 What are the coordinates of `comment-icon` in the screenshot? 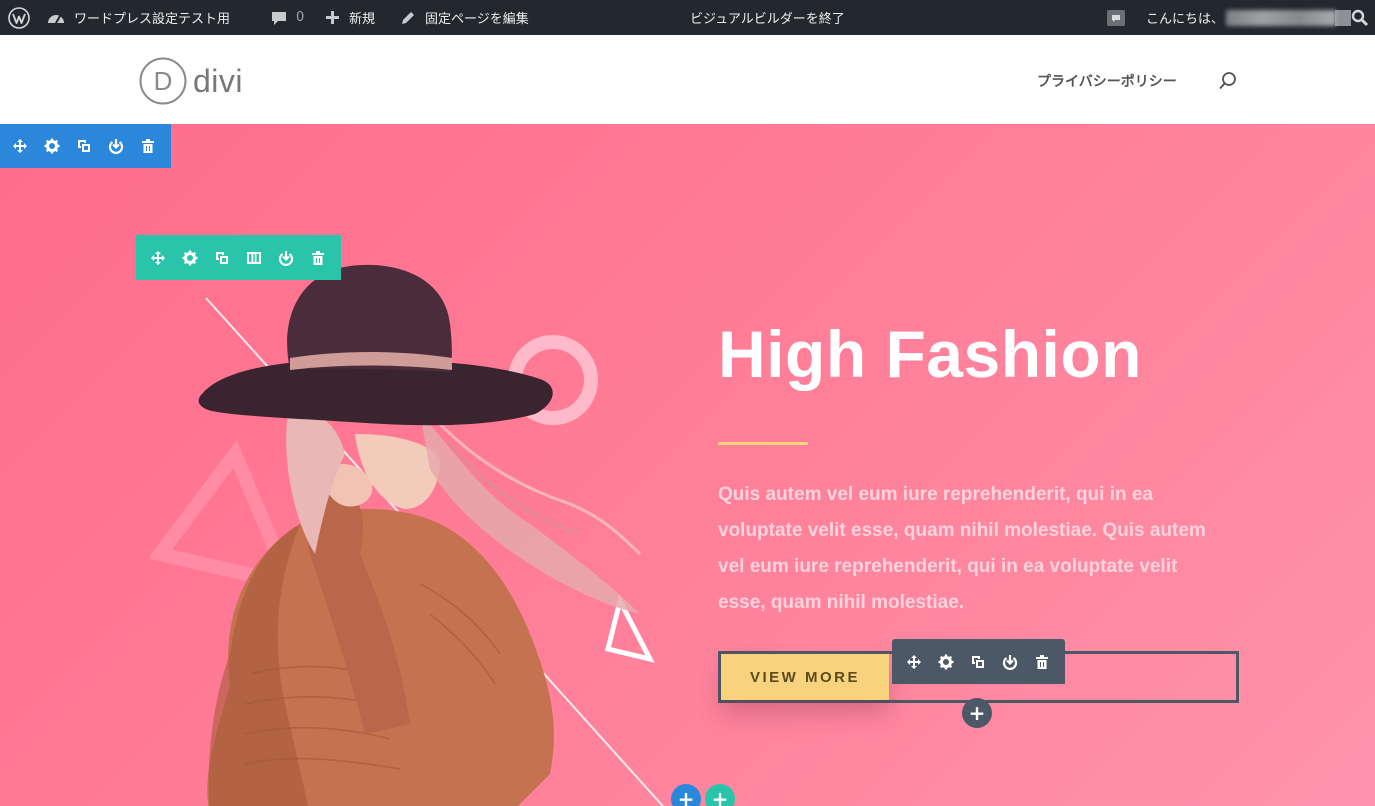 It's located at (279, 18).